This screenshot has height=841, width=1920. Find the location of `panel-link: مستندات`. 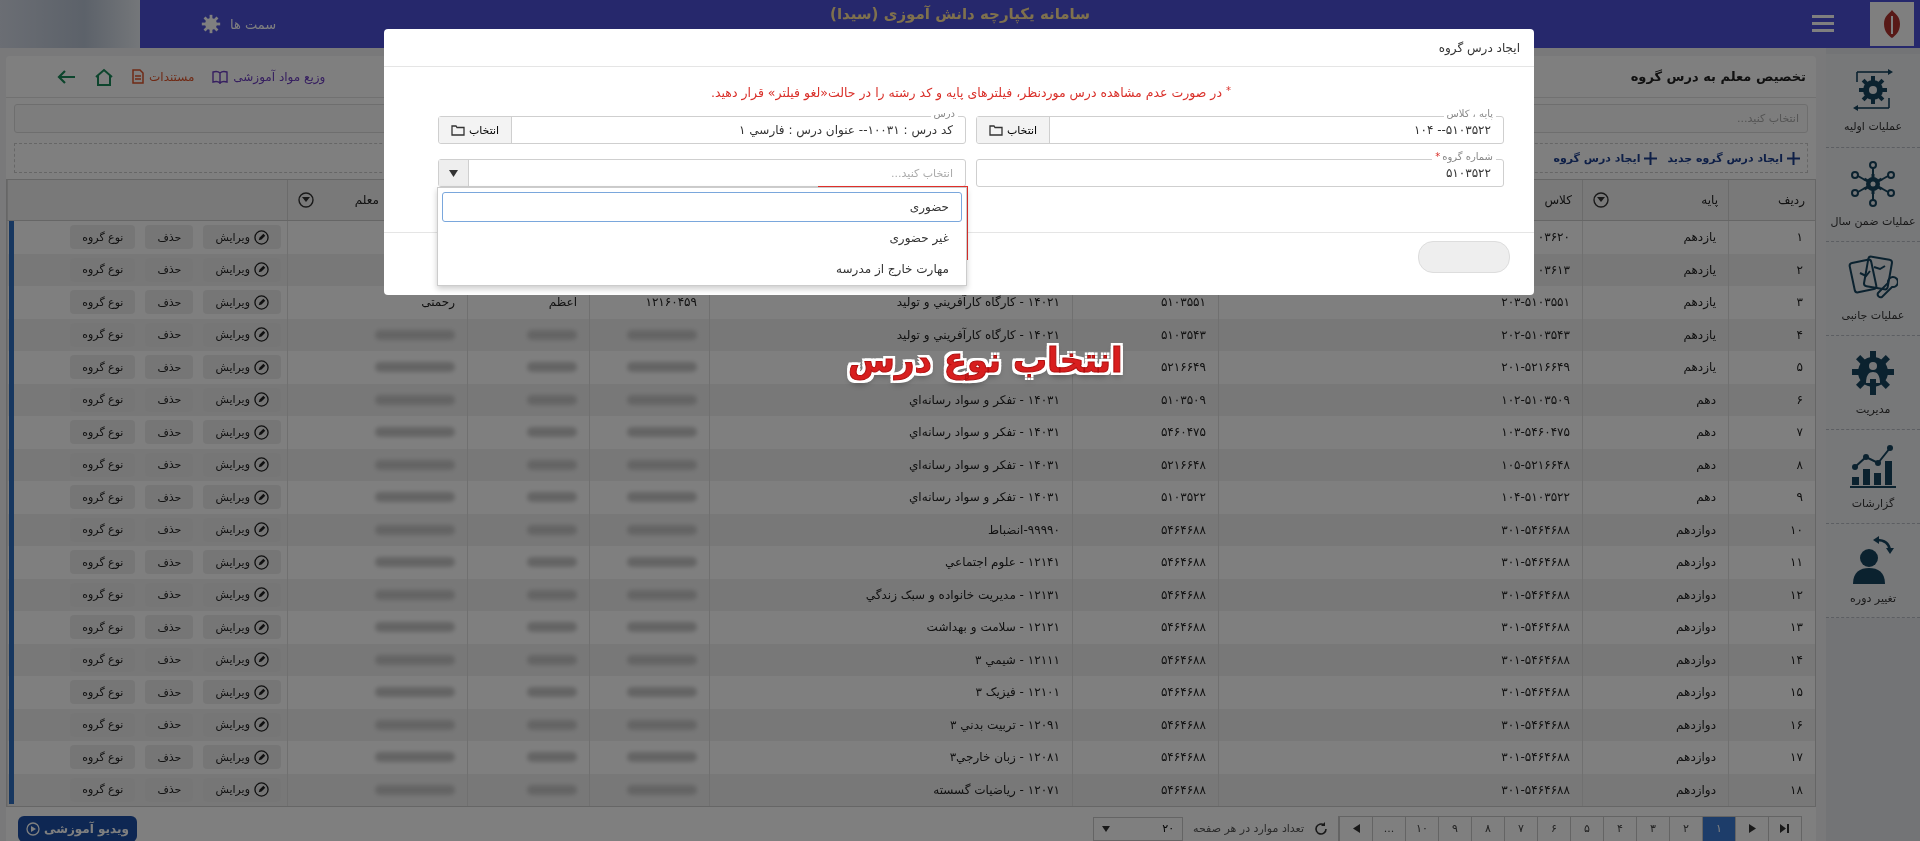

panel-link: مستندات is located at coordinates (163, 76).